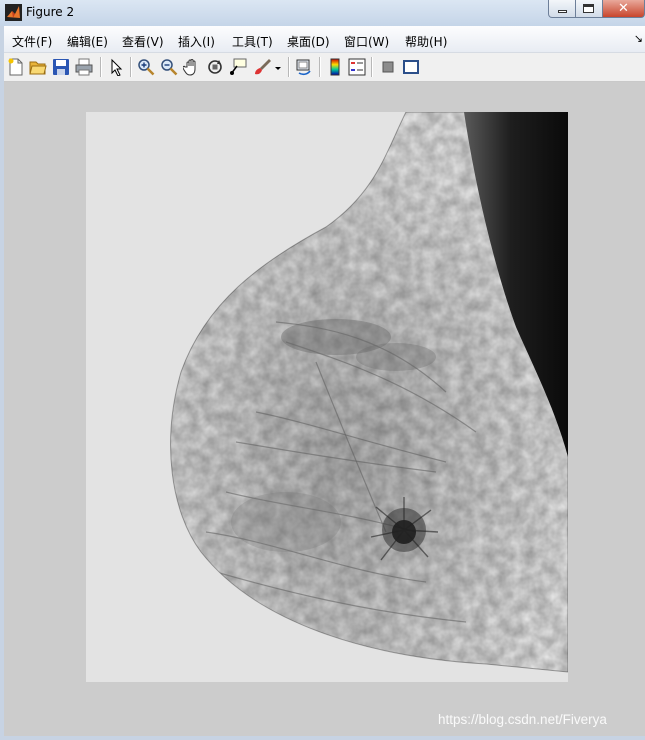  Describe the element at coordinates (522, 719) in the screenshot. I see `watermark-text: https://blog.csdn.net/Fiverya` at that location.